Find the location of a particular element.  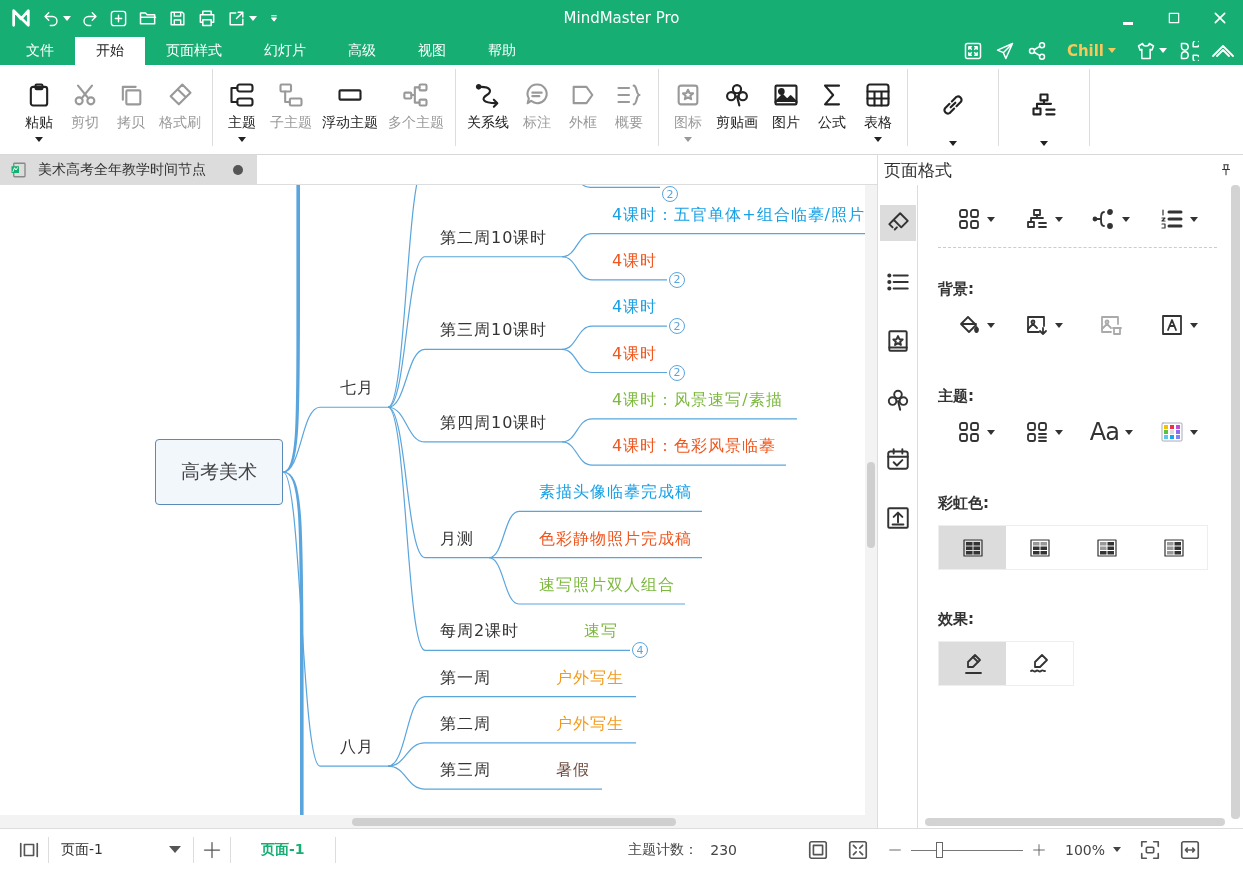

page-tab: 页面-1 is located at coordinates (283, 849).